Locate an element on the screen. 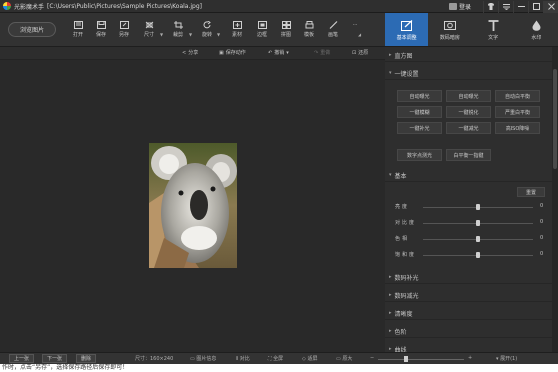  image-info-button: ▭ 图片信息 is located at coordinates (203, 358).